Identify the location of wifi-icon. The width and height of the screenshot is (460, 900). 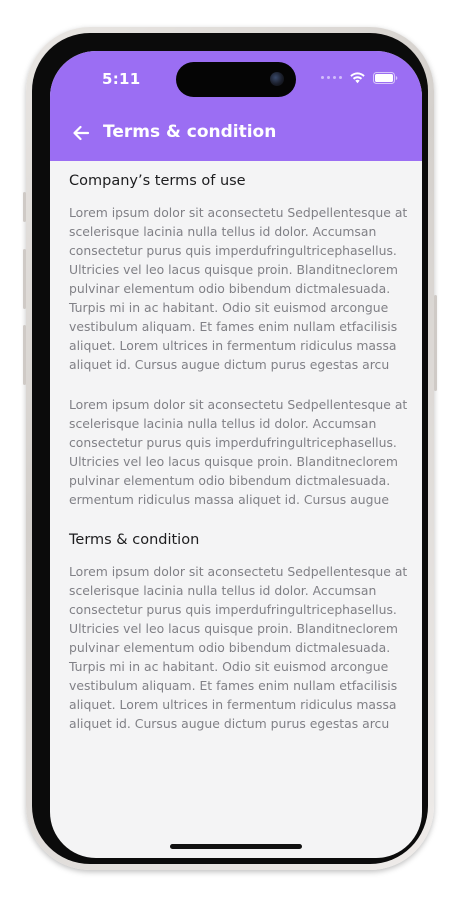
(357, 78).